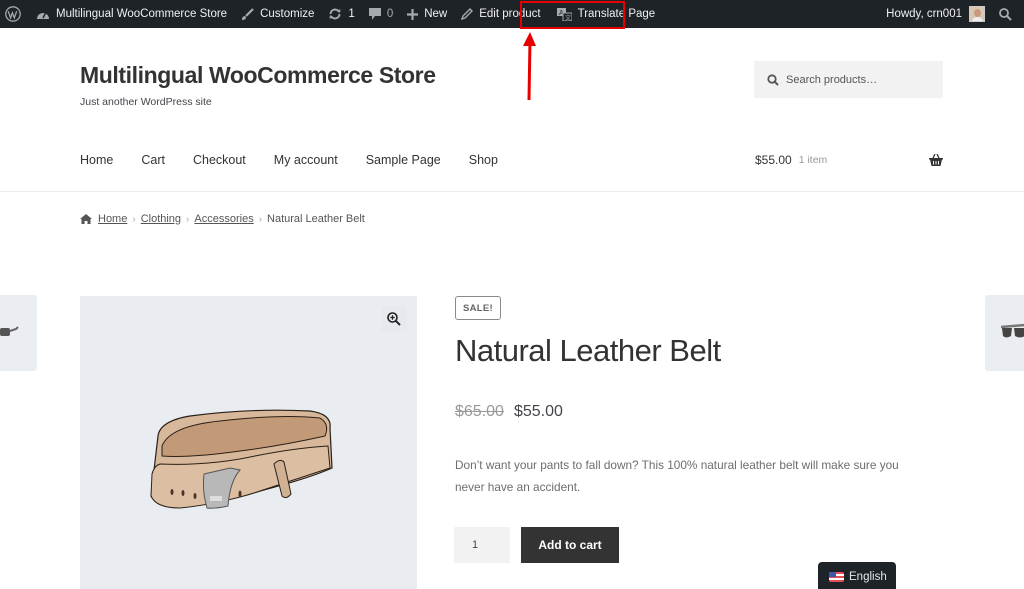 The height and width of the screenshot is (589, 1024). What do you see at coordinates (483, 160) in the screenshot?
I see `nav-item-shop: Shop` at bounding box center [483, 160].